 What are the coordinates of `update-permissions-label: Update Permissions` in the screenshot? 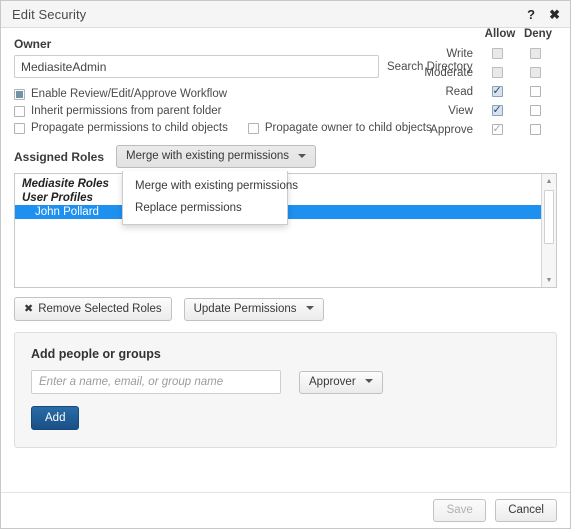 It's located at (245, 308).